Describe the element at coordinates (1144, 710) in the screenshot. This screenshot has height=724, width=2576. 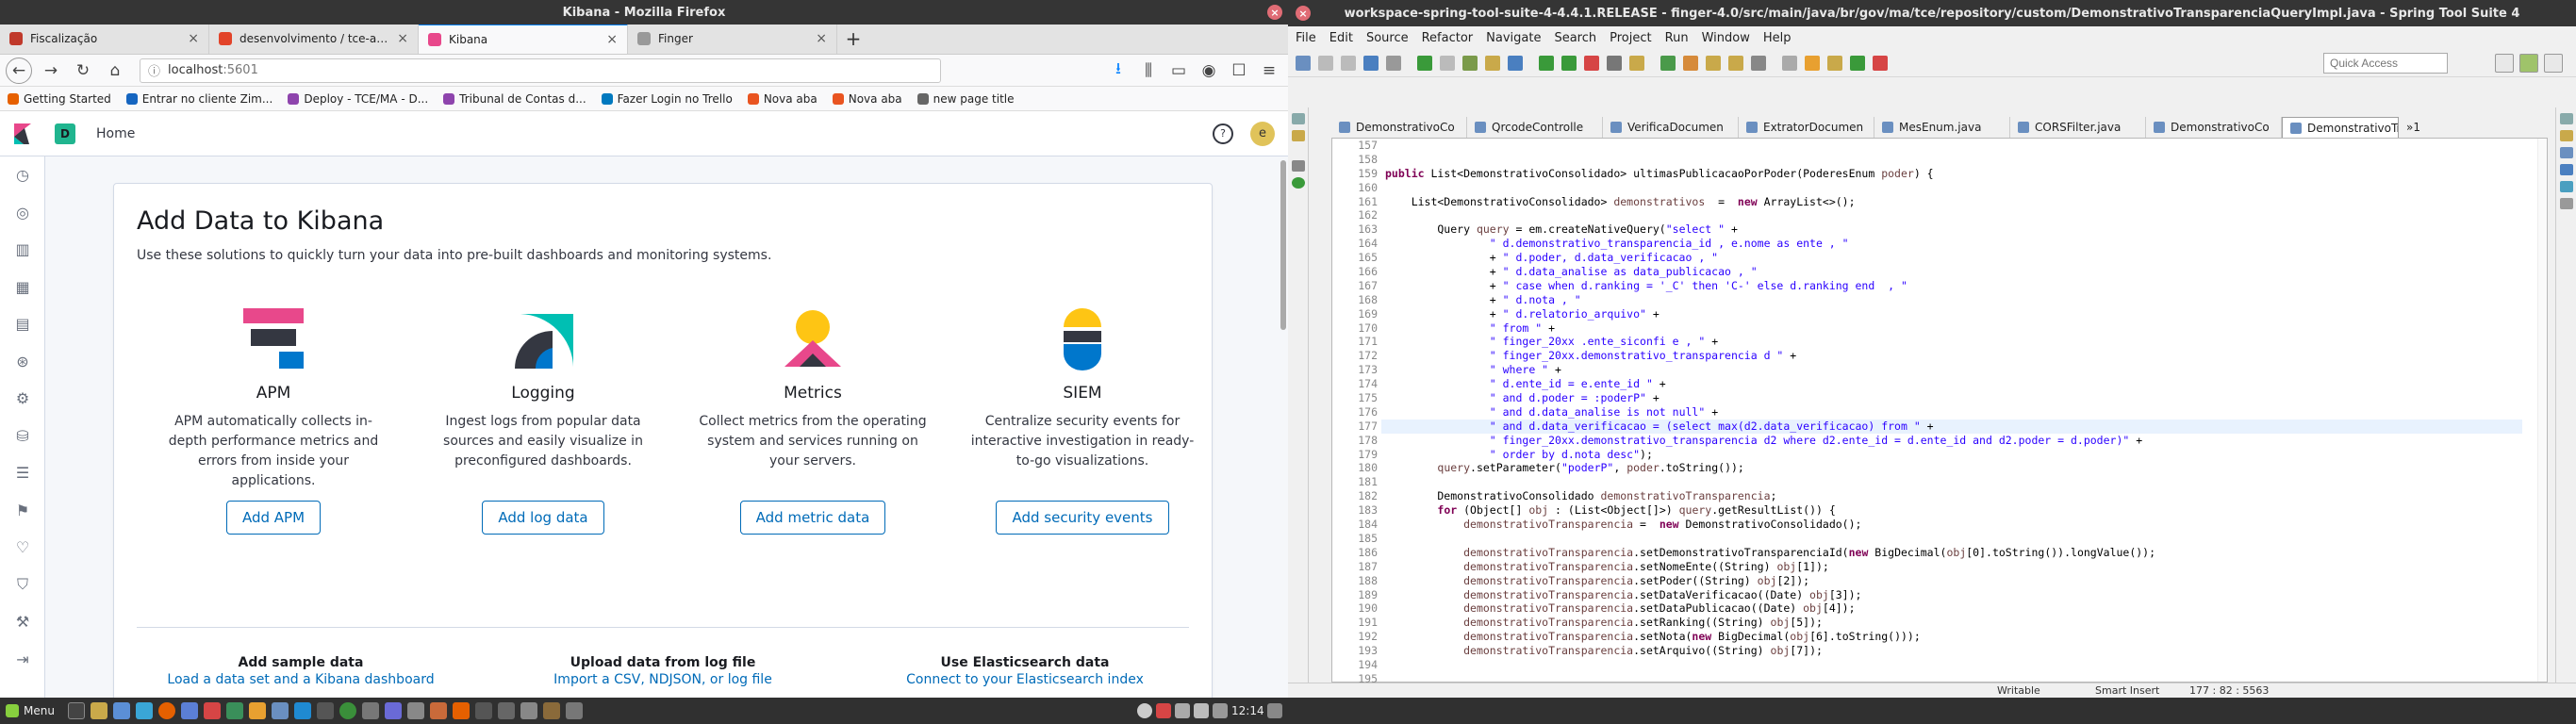
I see `shield-icon` at that location.